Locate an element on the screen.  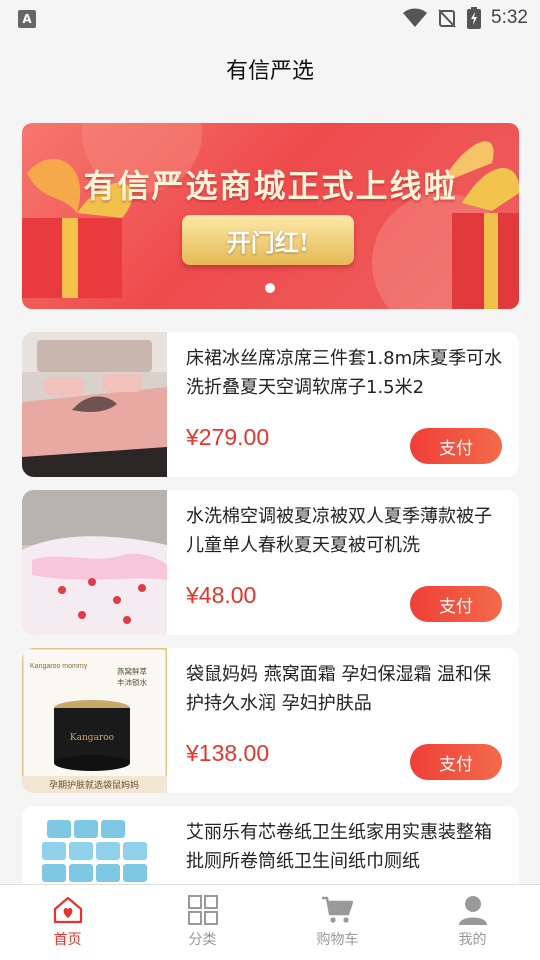
app-notification-icon: A is located at coordinates (27, 19).